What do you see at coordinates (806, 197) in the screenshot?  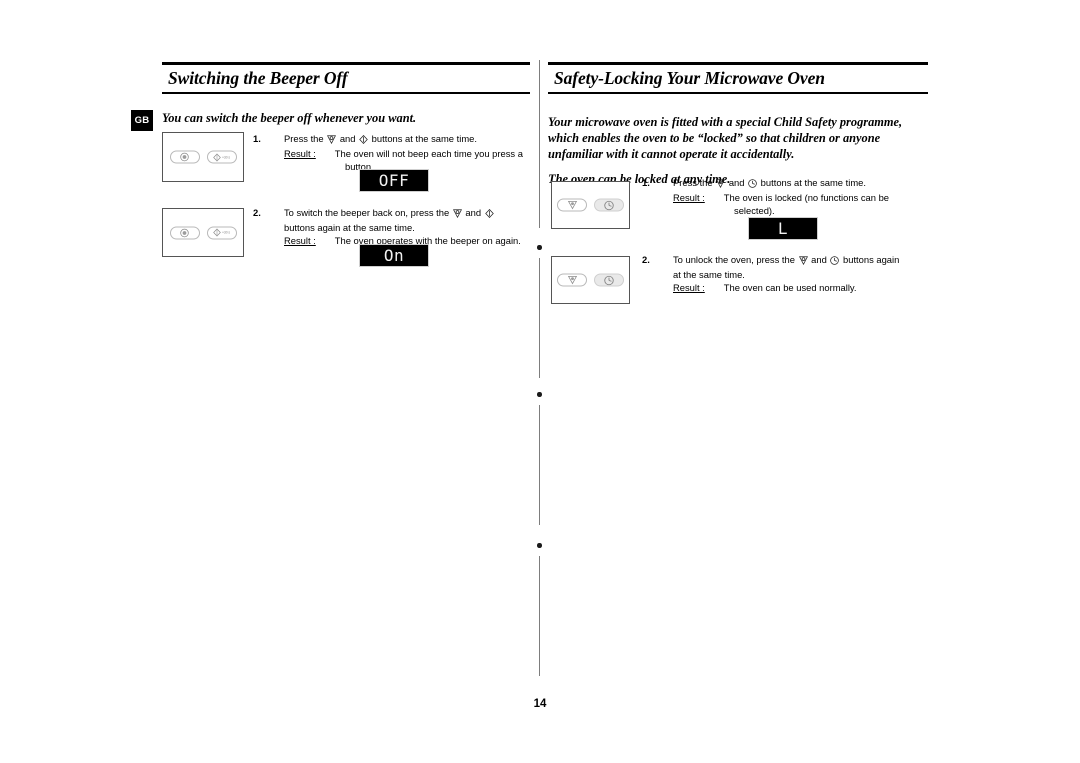 I see `result-value: The oven is locked (no functions can be` at bounding box center [806, 197].